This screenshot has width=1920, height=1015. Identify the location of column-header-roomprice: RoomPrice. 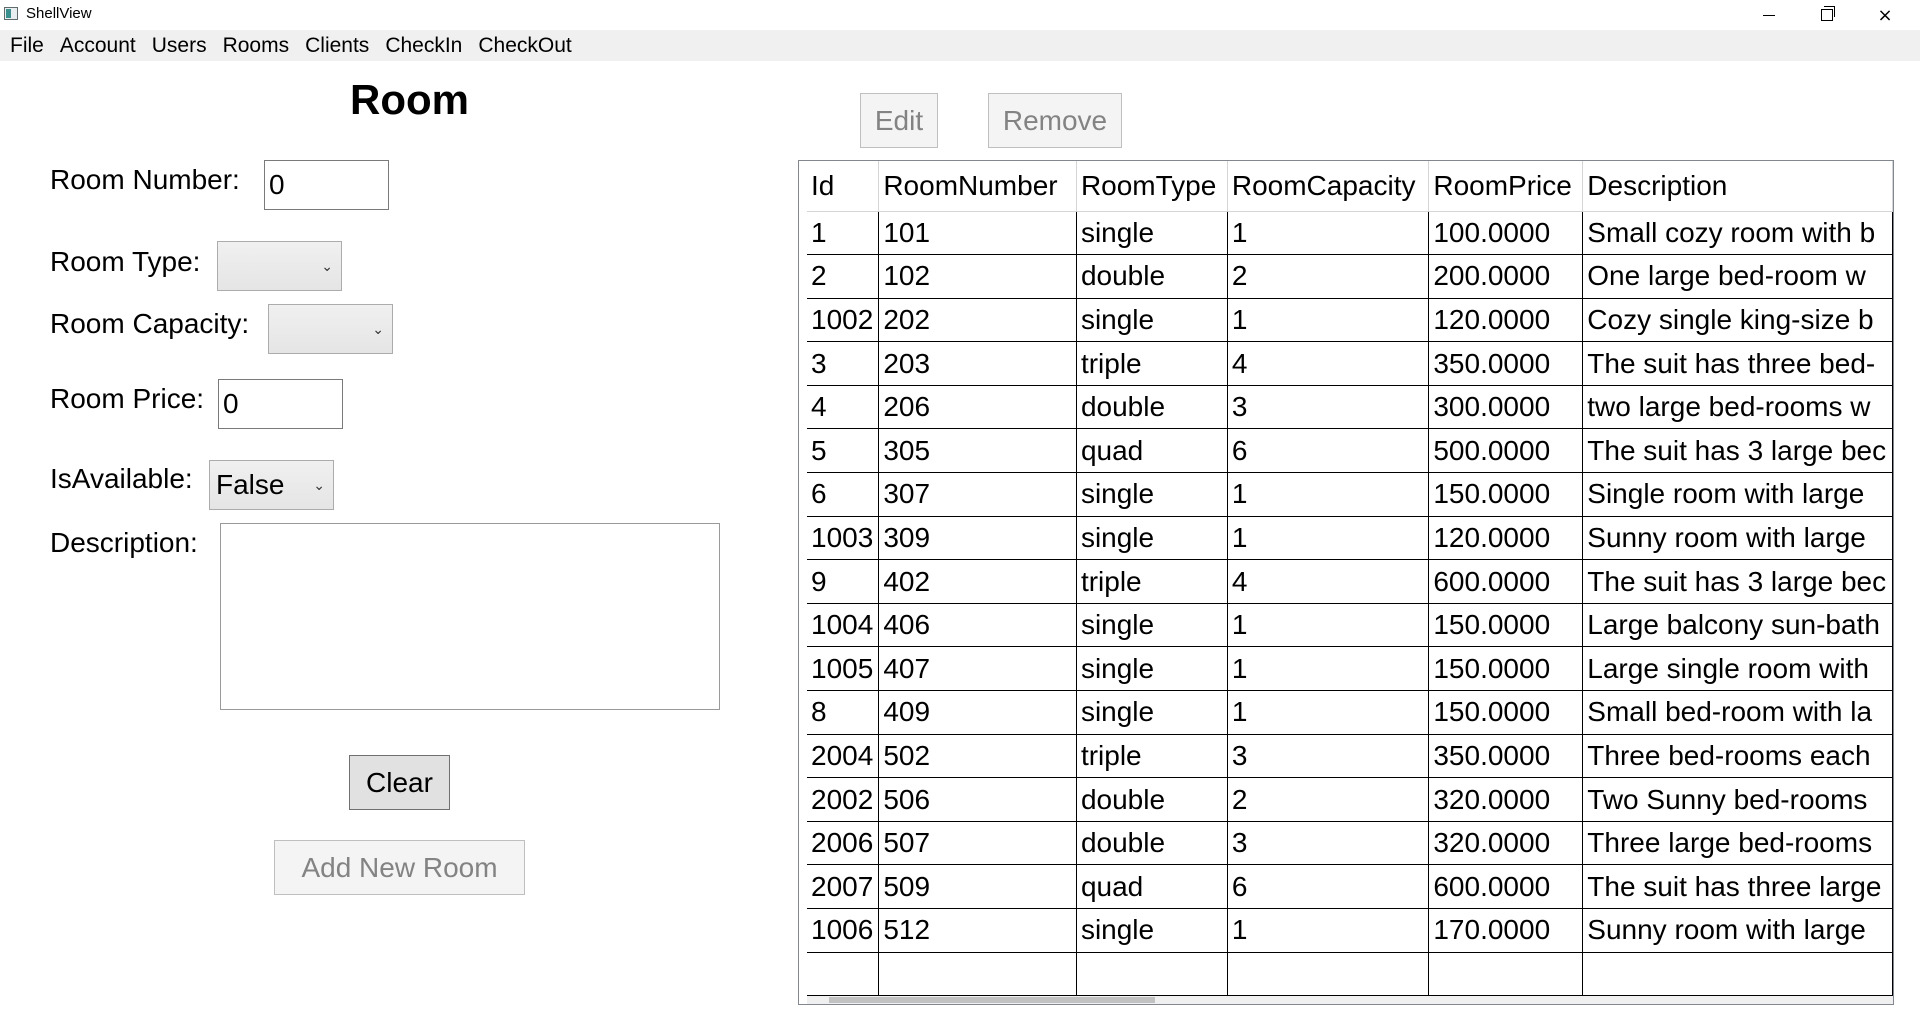
(1506, 186).